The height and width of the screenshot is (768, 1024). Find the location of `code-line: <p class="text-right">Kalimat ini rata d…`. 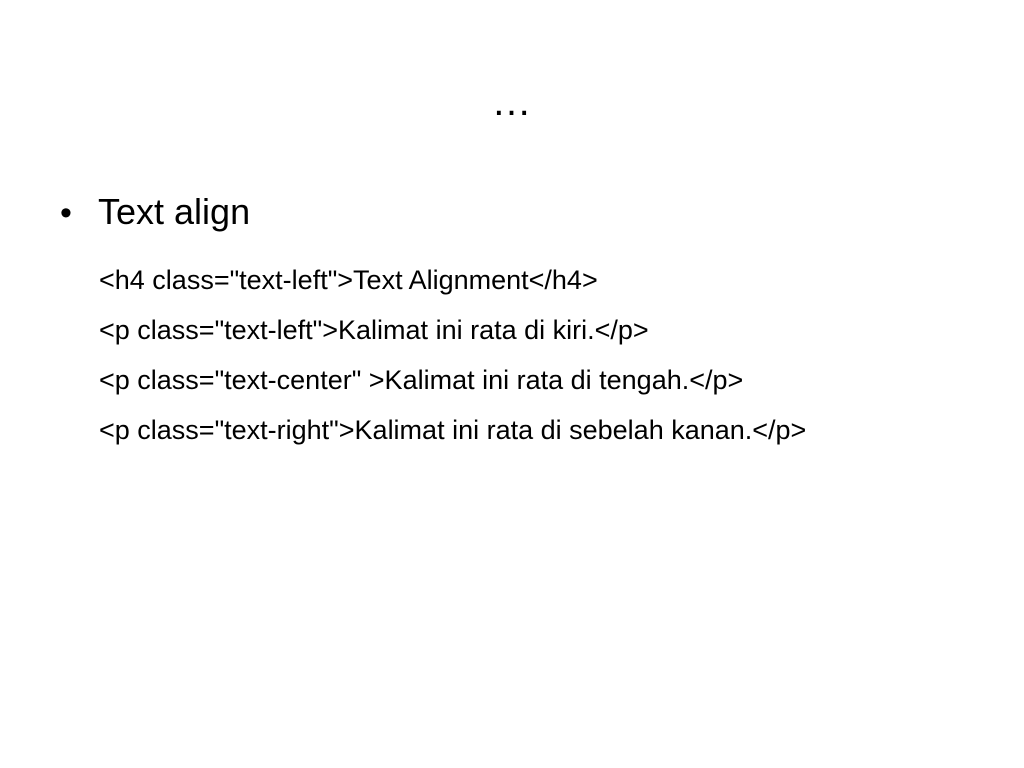

code-line: <p class="text-right">Kalimat ini rata d… is located at coordinates (453, 430).